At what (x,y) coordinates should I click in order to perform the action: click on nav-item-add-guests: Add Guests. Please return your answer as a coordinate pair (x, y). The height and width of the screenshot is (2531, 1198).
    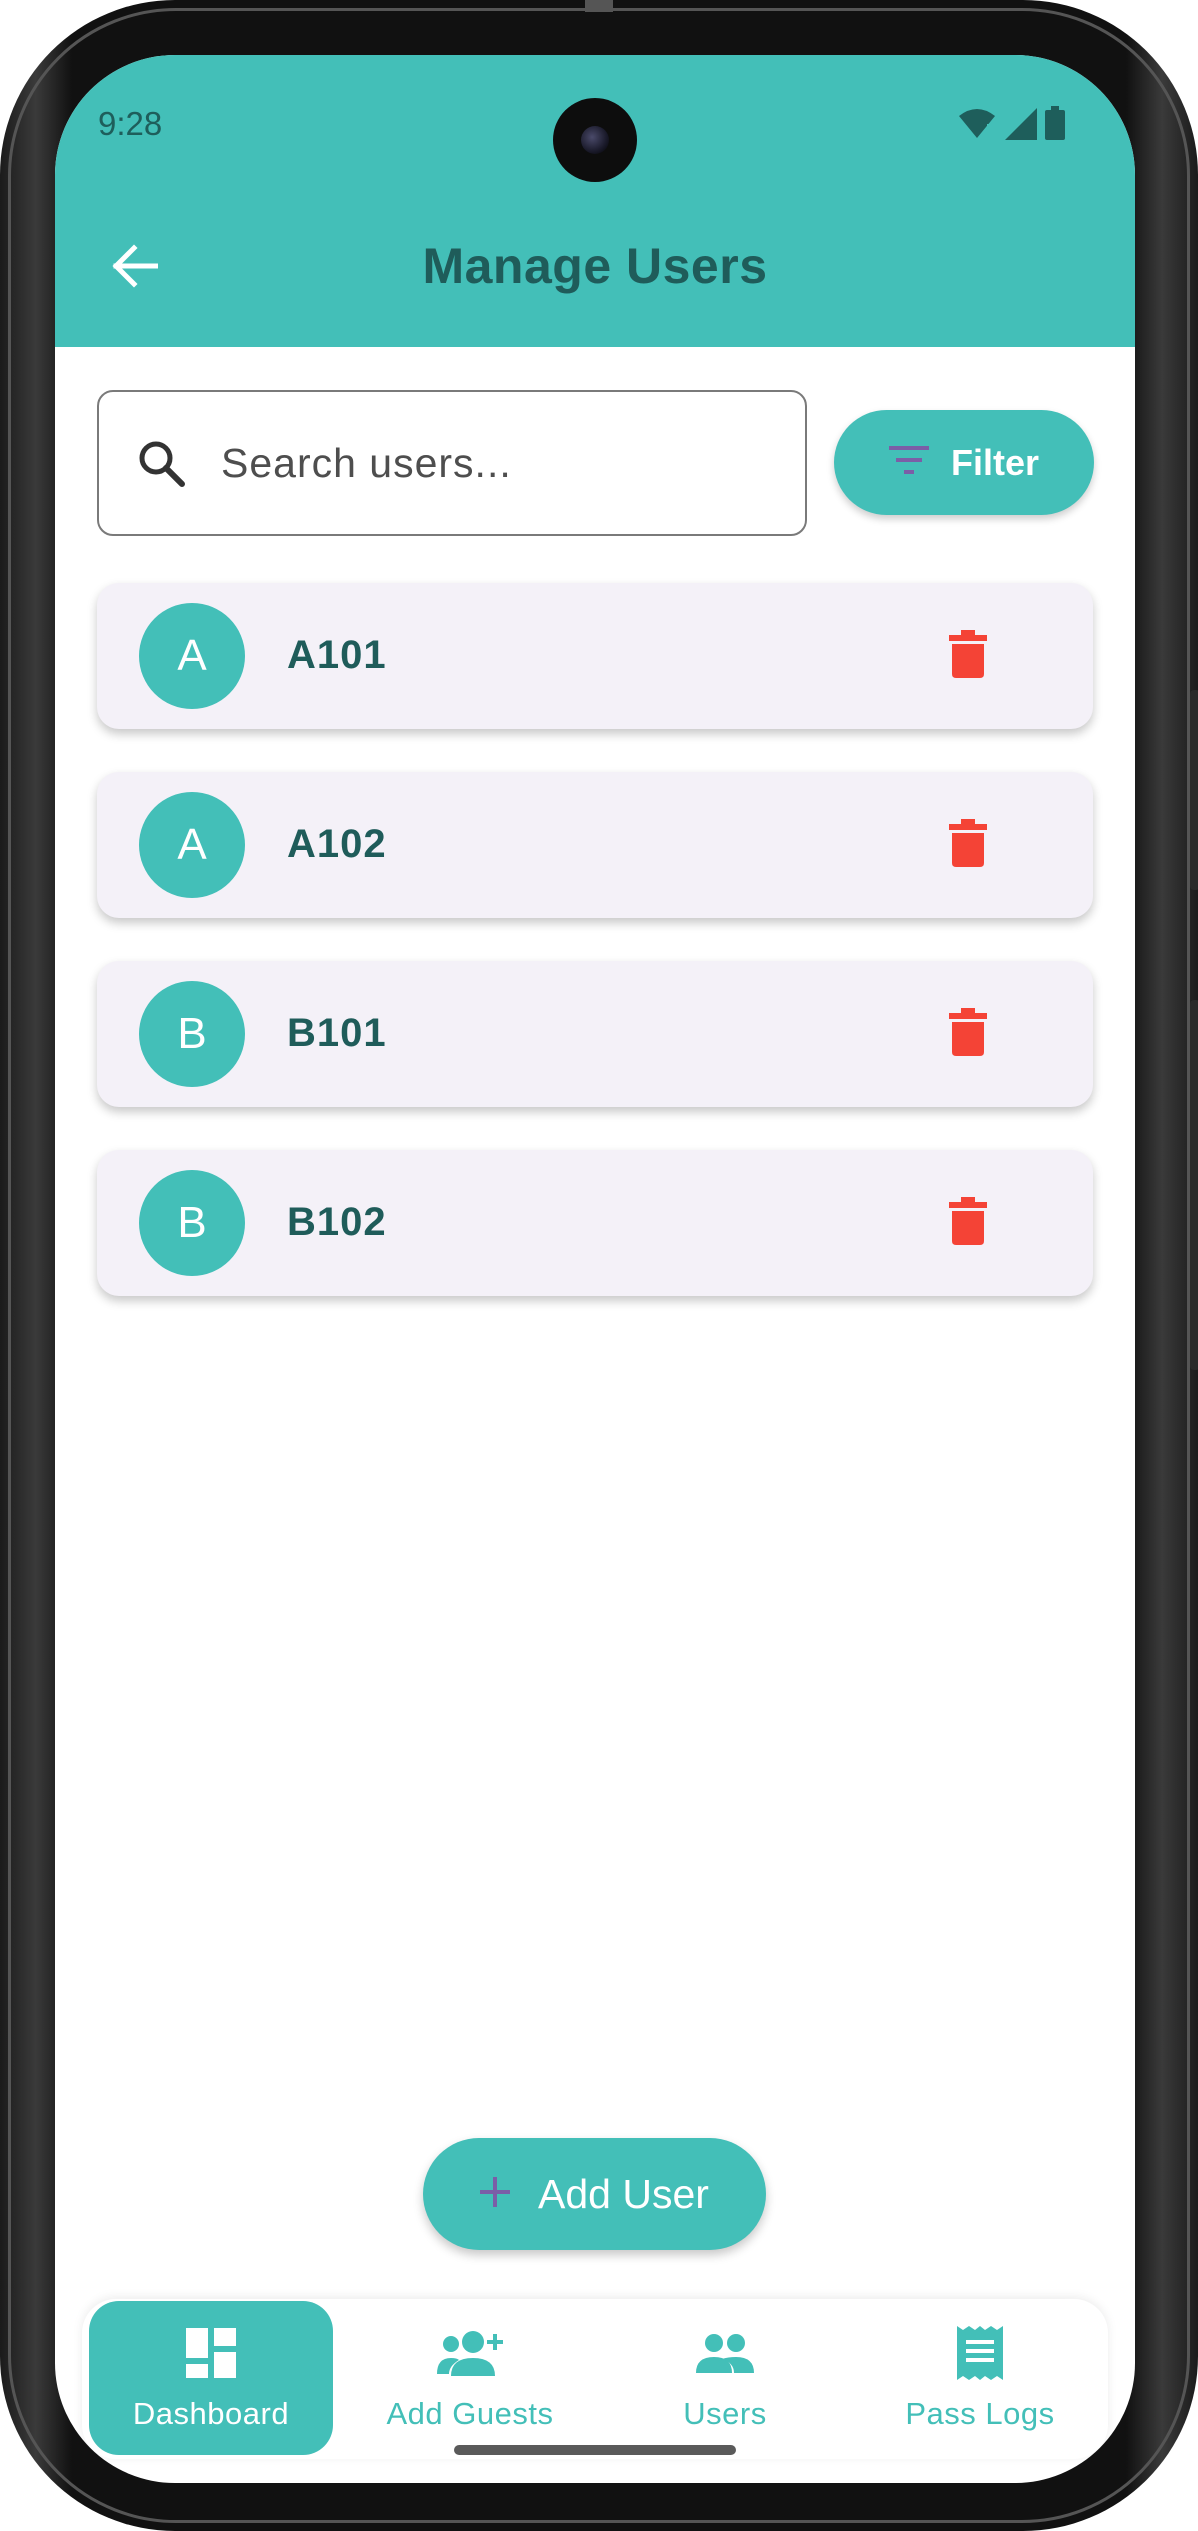
    Looking at the image, I should click on (470, 2378).